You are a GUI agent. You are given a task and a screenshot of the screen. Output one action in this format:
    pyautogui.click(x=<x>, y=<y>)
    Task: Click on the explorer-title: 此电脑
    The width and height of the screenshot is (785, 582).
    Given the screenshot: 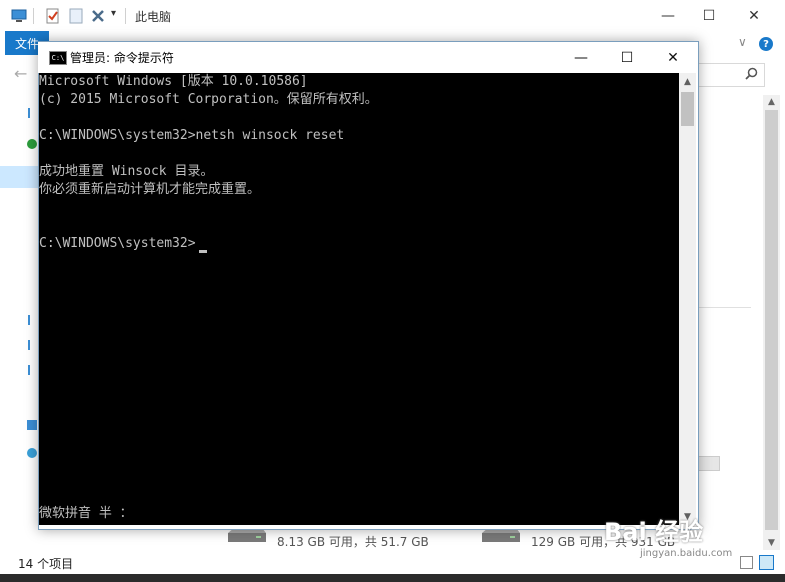 What is the action you would take?
    pyautogui.click(x=153, y=17)
    